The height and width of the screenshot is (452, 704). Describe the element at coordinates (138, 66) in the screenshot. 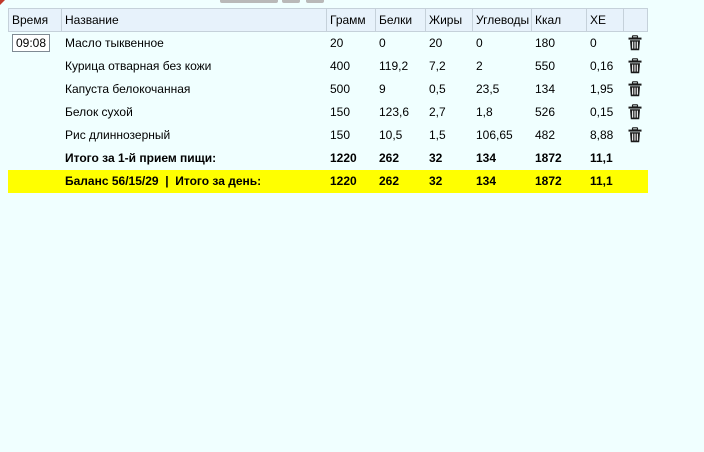

I see `food-name: Курица отварная без кожи` at that location.